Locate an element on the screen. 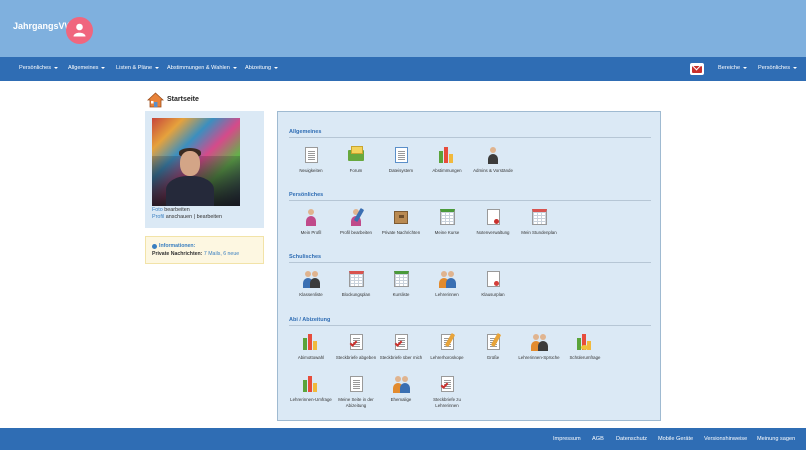 Image resolution: width=806 pixels, height=450 pixels. tile-neuigkeiten: Neuigkeiten is located at coordinates (311, 160).